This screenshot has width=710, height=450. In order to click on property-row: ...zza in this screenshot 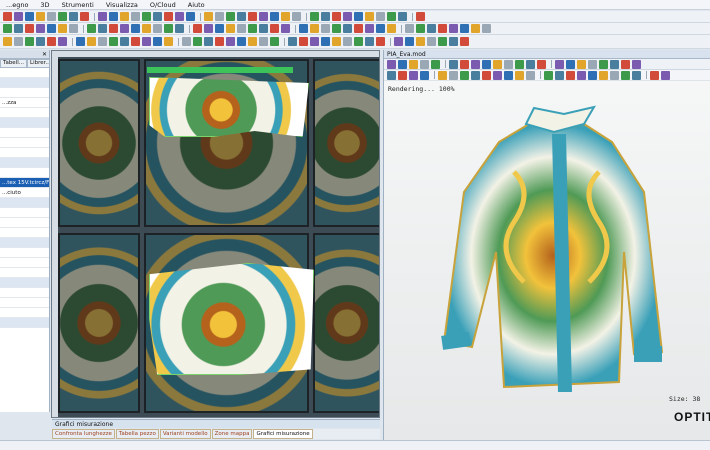, I will do `click(24, 103)`.